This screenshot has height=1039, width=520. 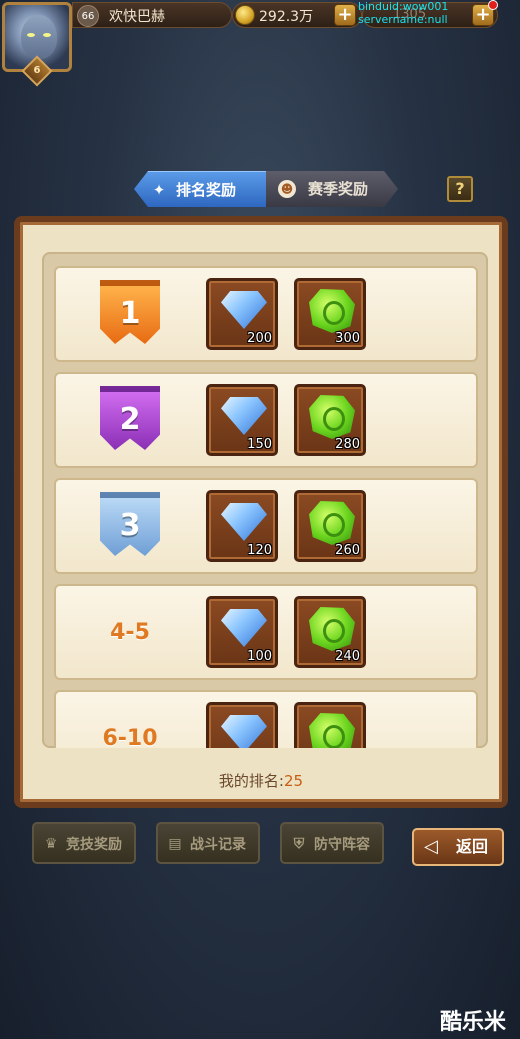 I want to click on battle-record-button: ▤ 战斗记录, so click(x=208, y=843).